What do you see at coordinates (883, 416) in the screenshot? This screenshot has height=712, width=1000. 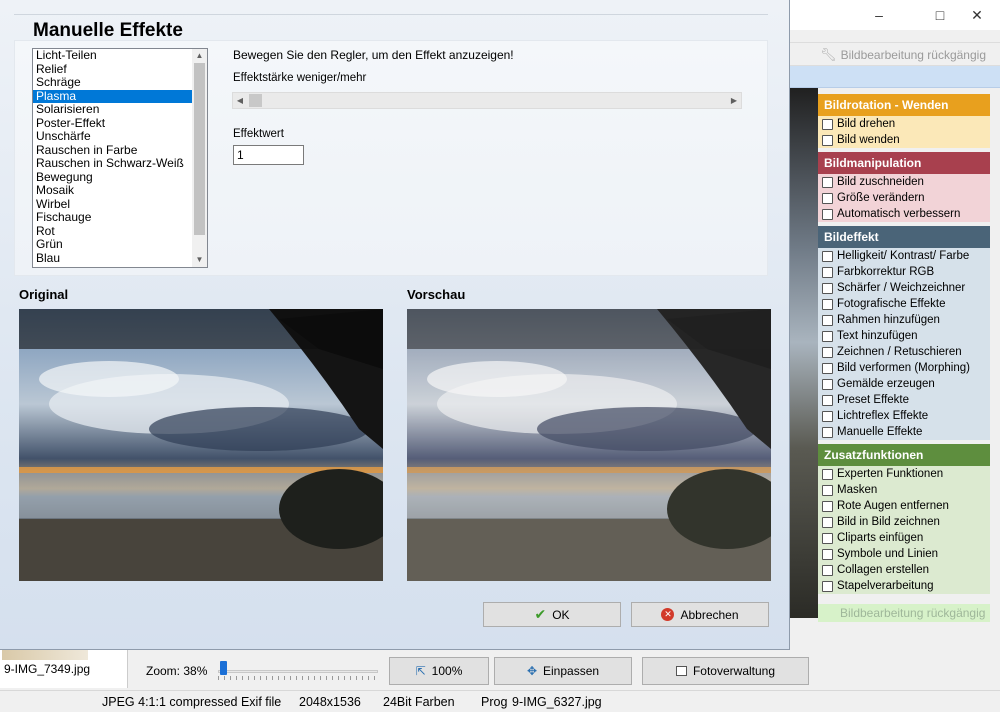 I see `sidebar-item-label: Lichtreflex Effekte` at bounding box center [883, 416].